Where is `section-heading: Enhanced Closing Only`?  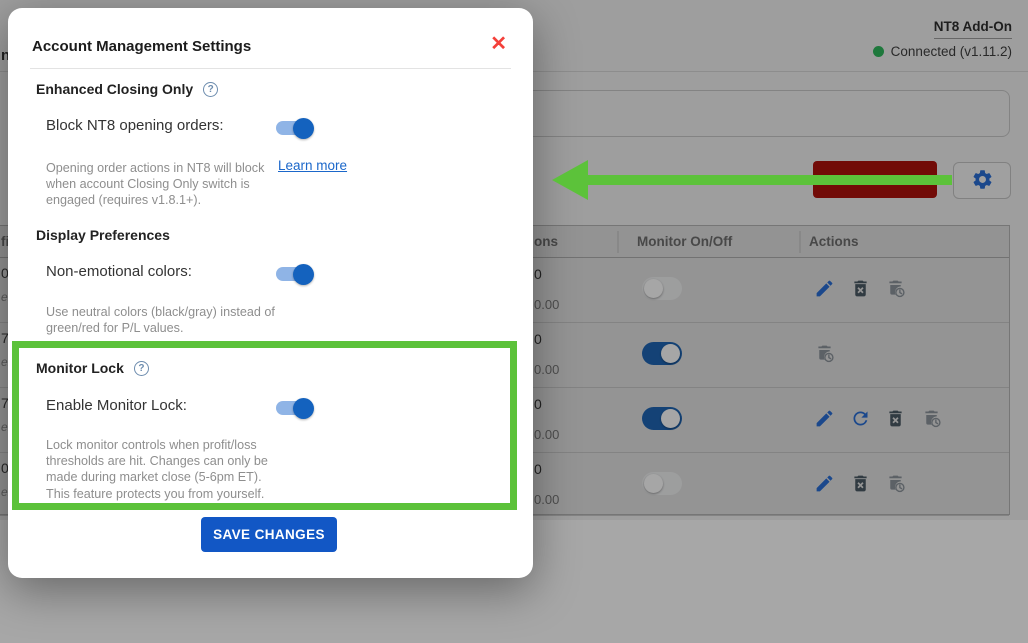
section-heading: Enhanced Closing Only is located at coordinates (115, 89).